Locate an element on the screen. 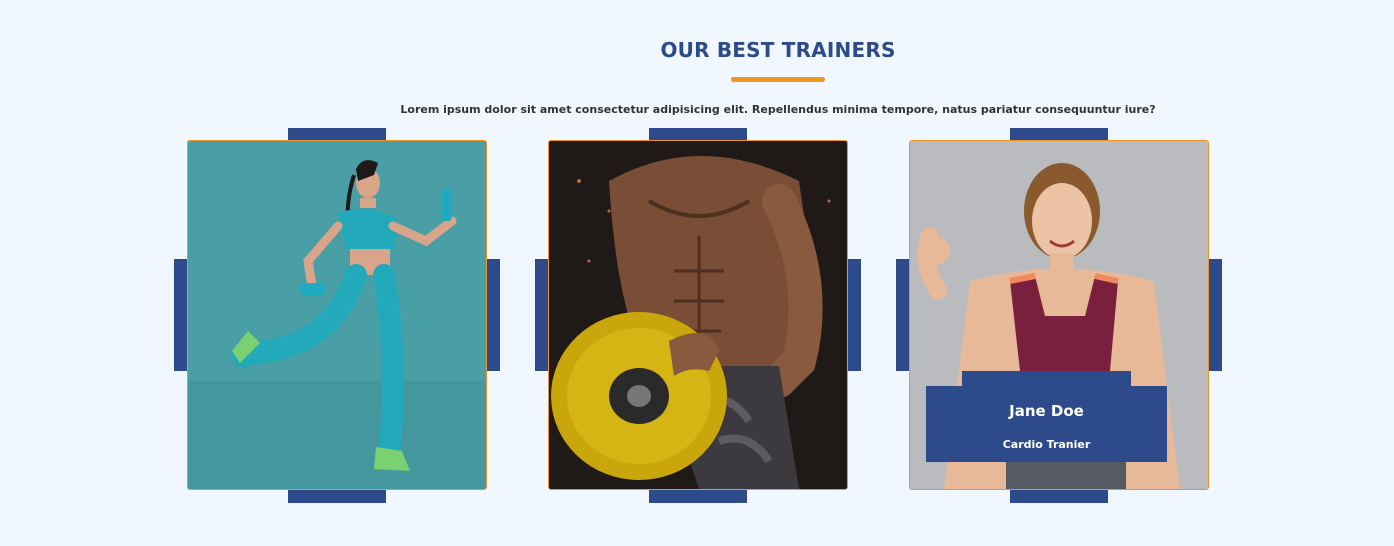  trainer-role: Cardio Tranier is located at coordinates (1046, 444).